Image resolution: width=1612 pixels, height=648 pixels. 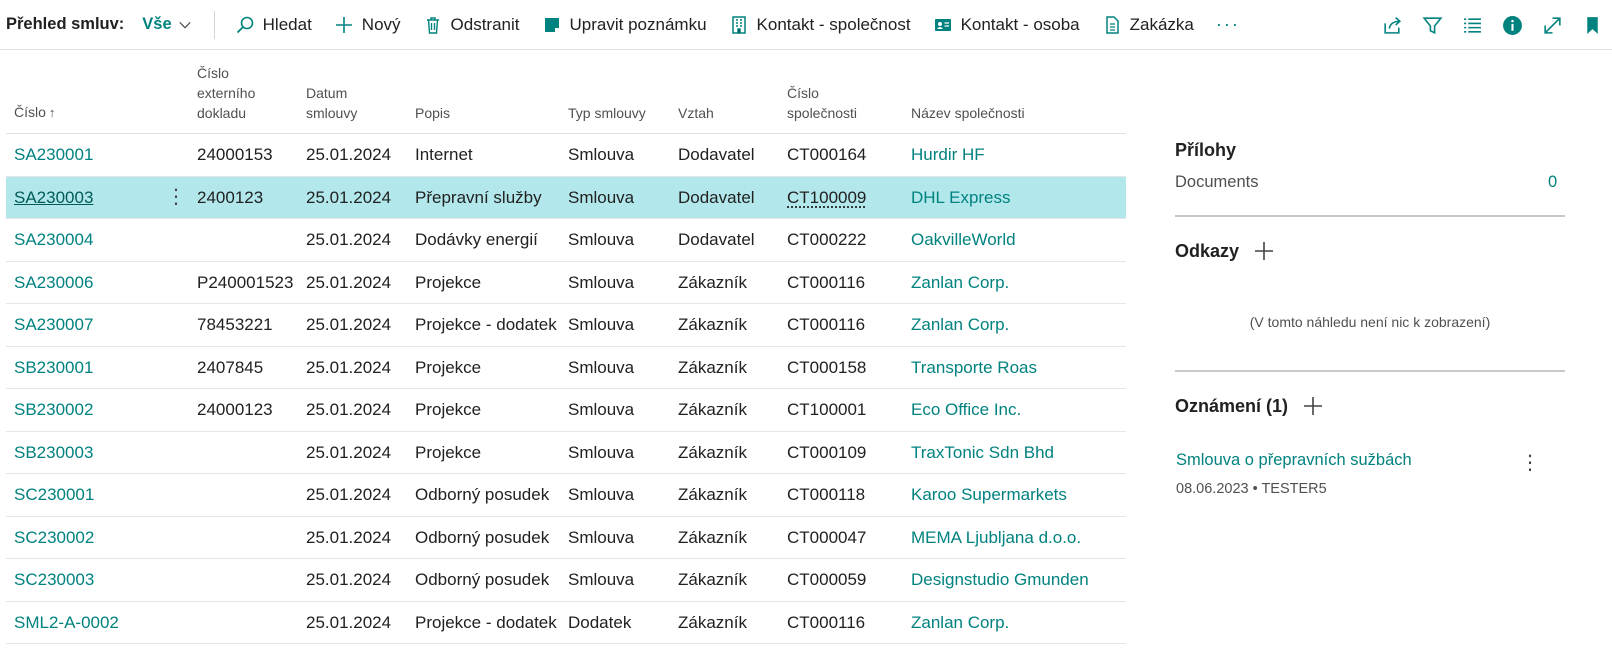 I want to click on list-view-button, so click(x=1472, y=25).